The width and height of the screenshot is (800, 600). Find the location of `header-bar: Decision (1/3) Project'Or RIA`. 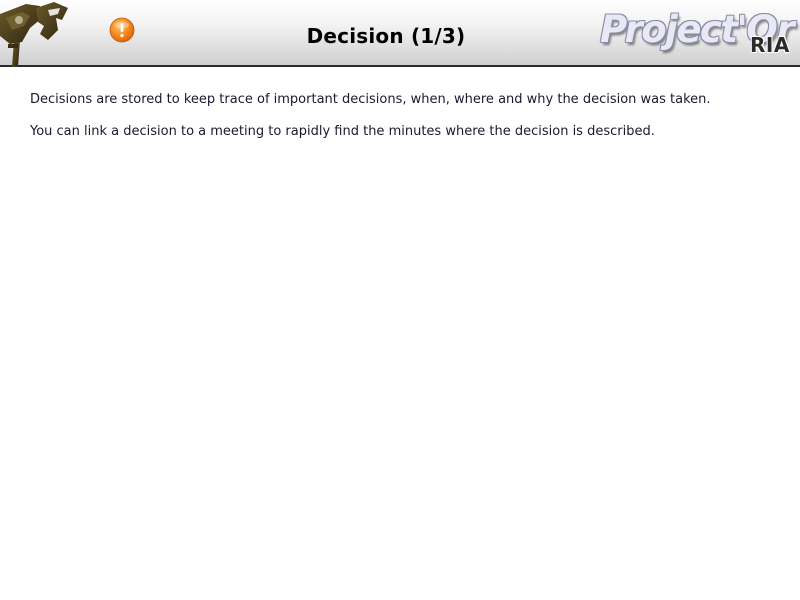

header-bar: Decision (1/3) Project'Or RIA is located at coordinates (400, 33).